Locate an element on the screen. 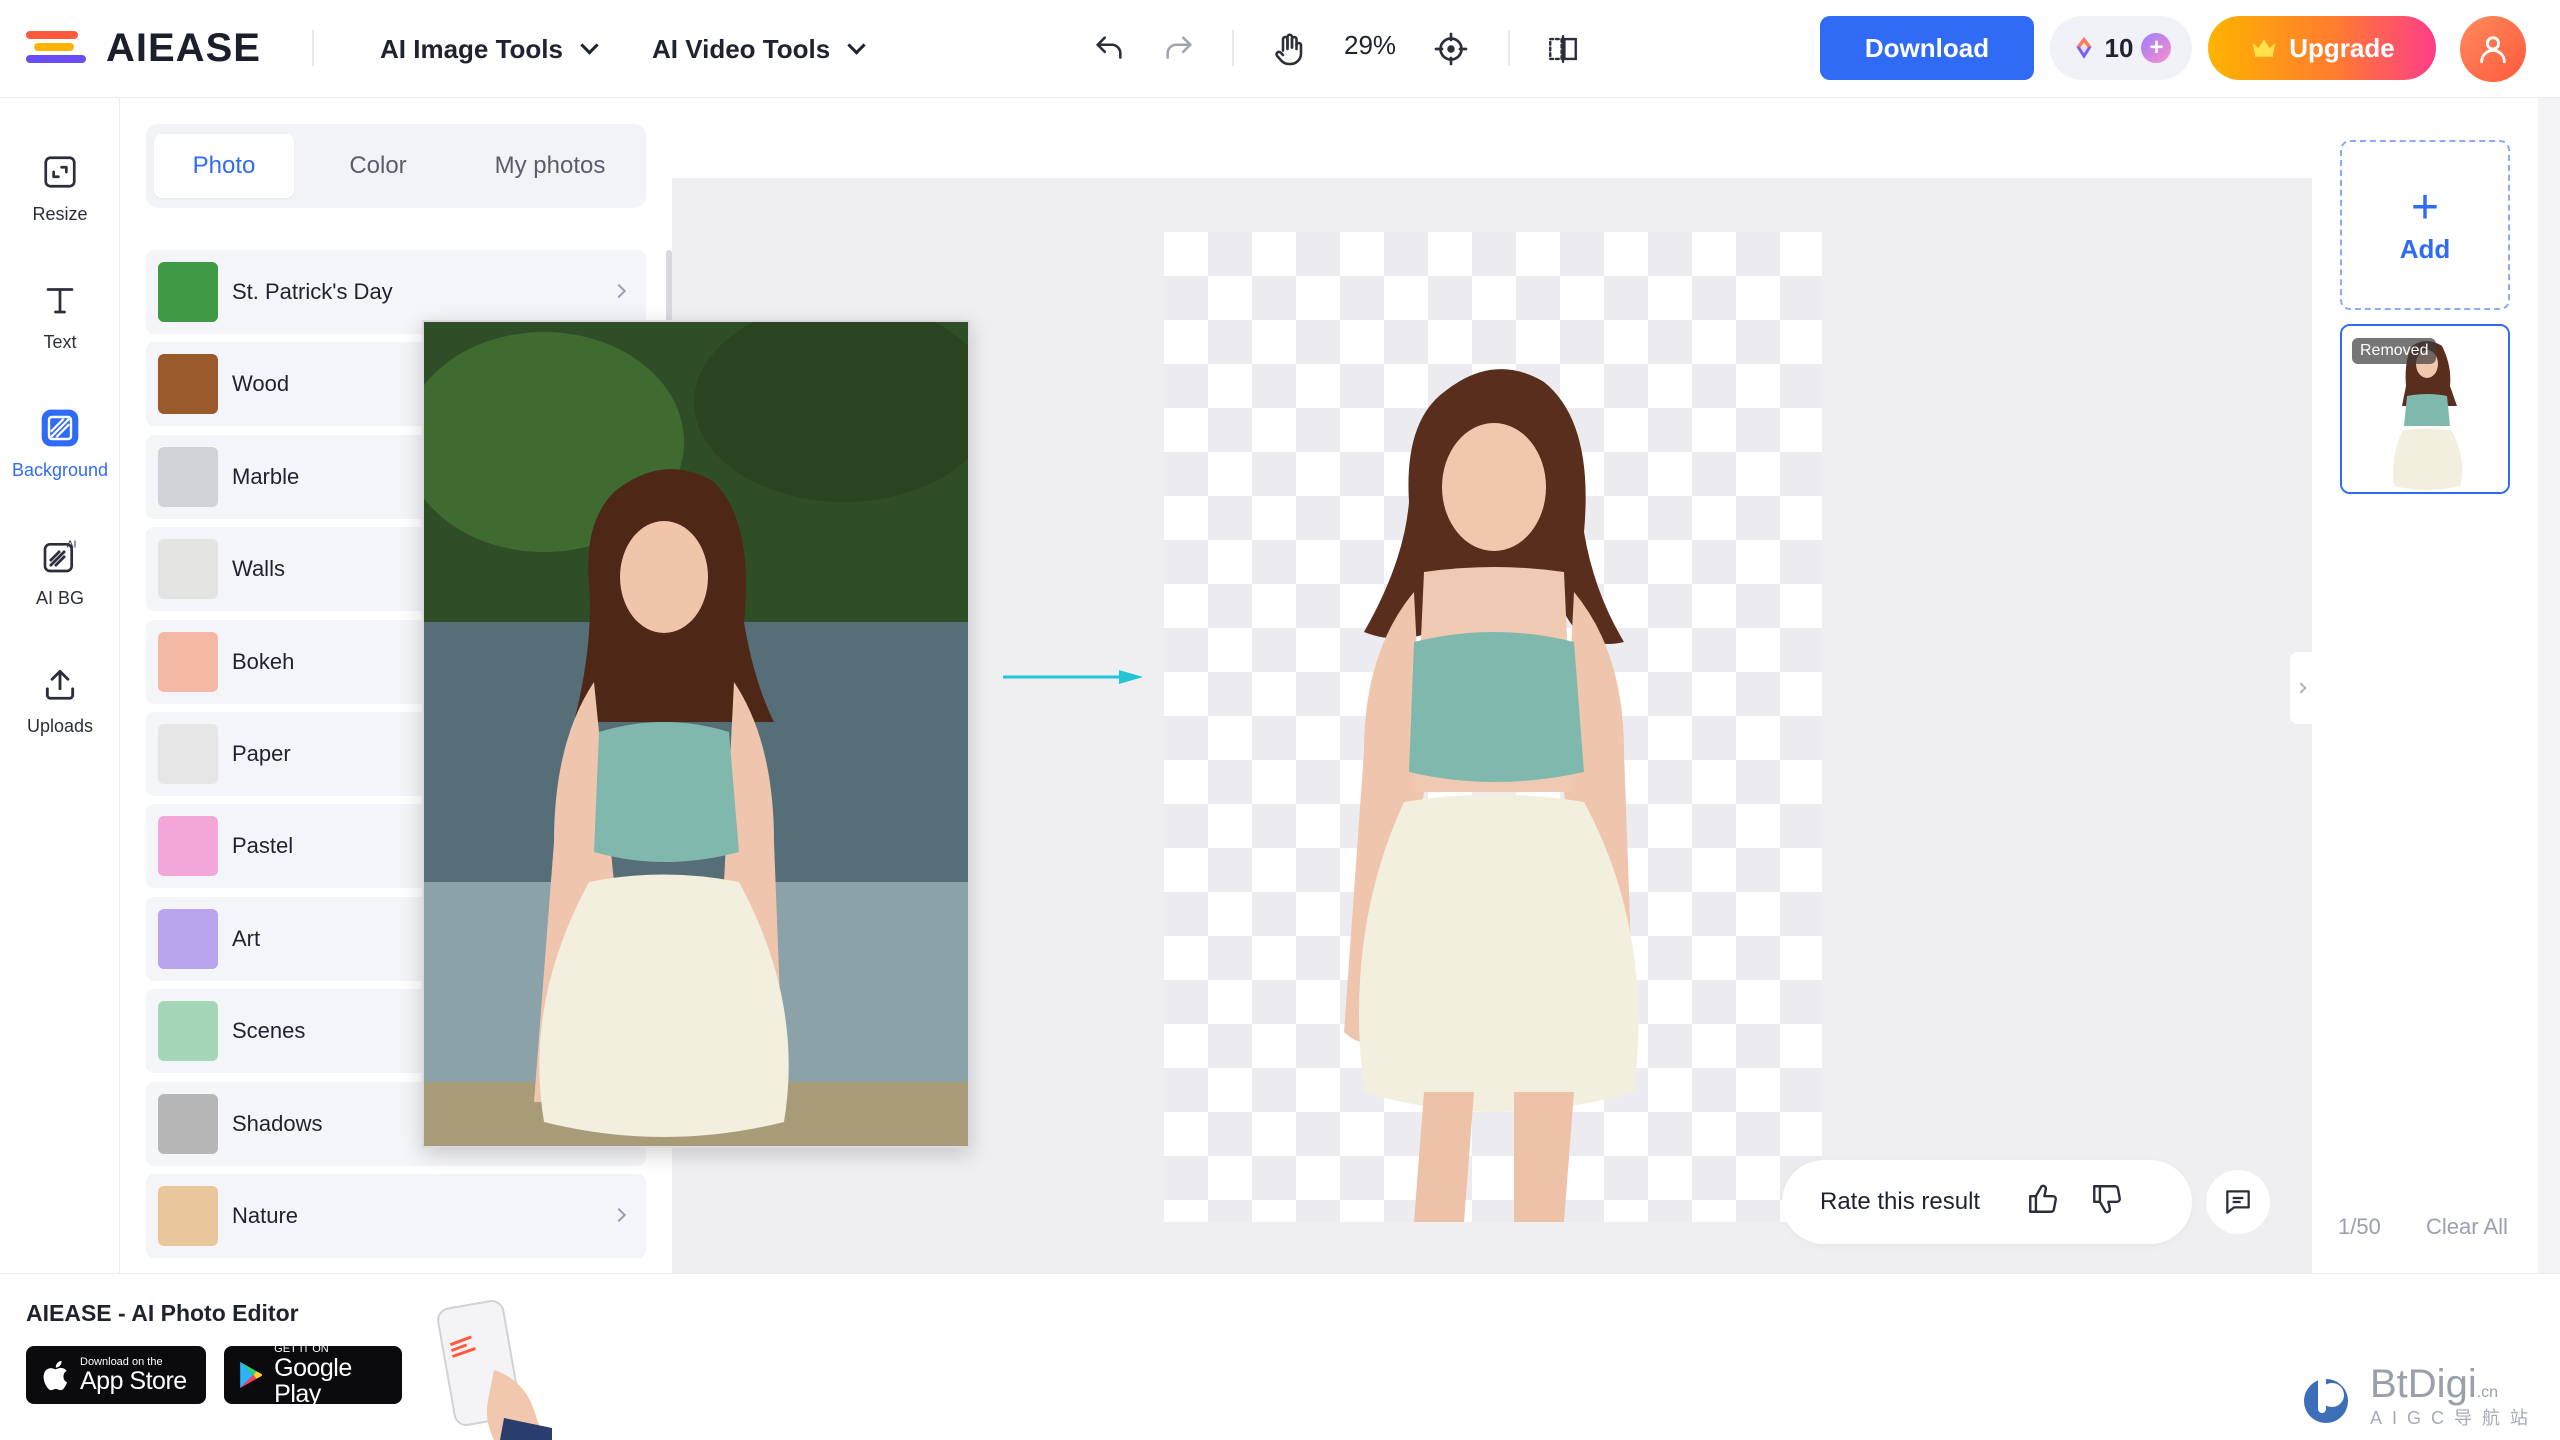  hand-icon is located at coordinates (1289, 49).